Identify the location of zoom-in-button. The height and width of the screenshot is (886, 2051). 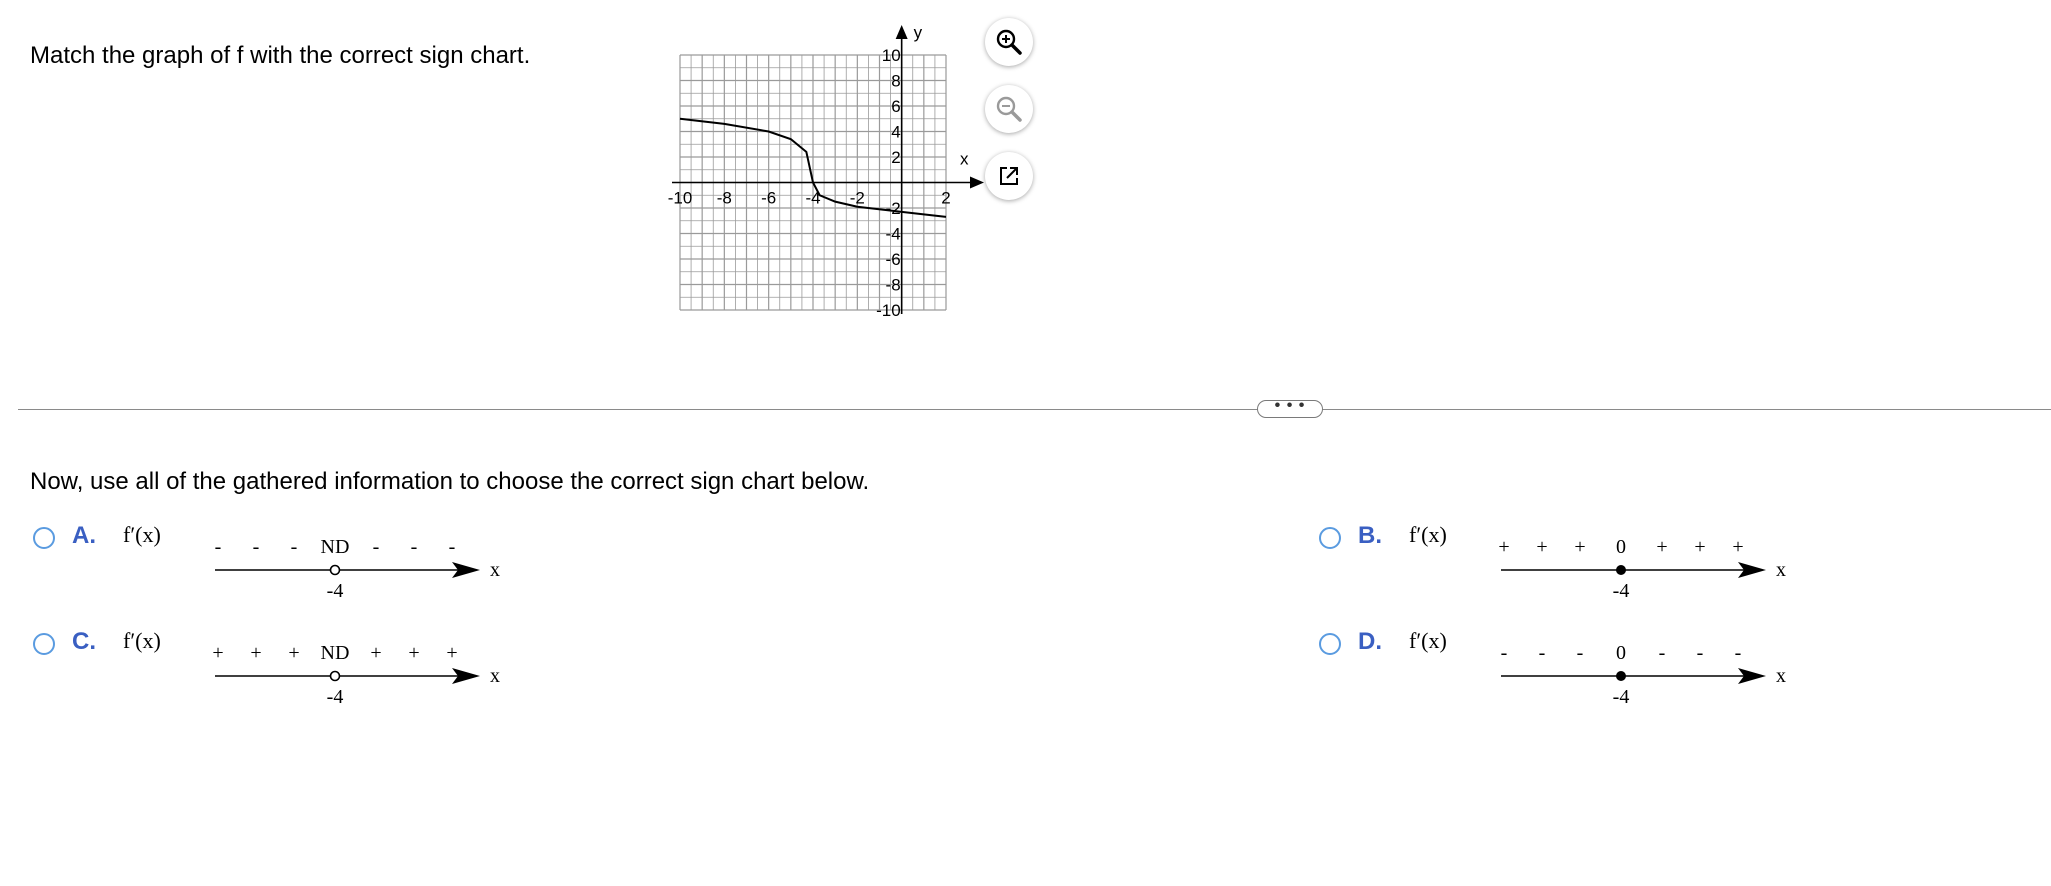
(1009, 42).